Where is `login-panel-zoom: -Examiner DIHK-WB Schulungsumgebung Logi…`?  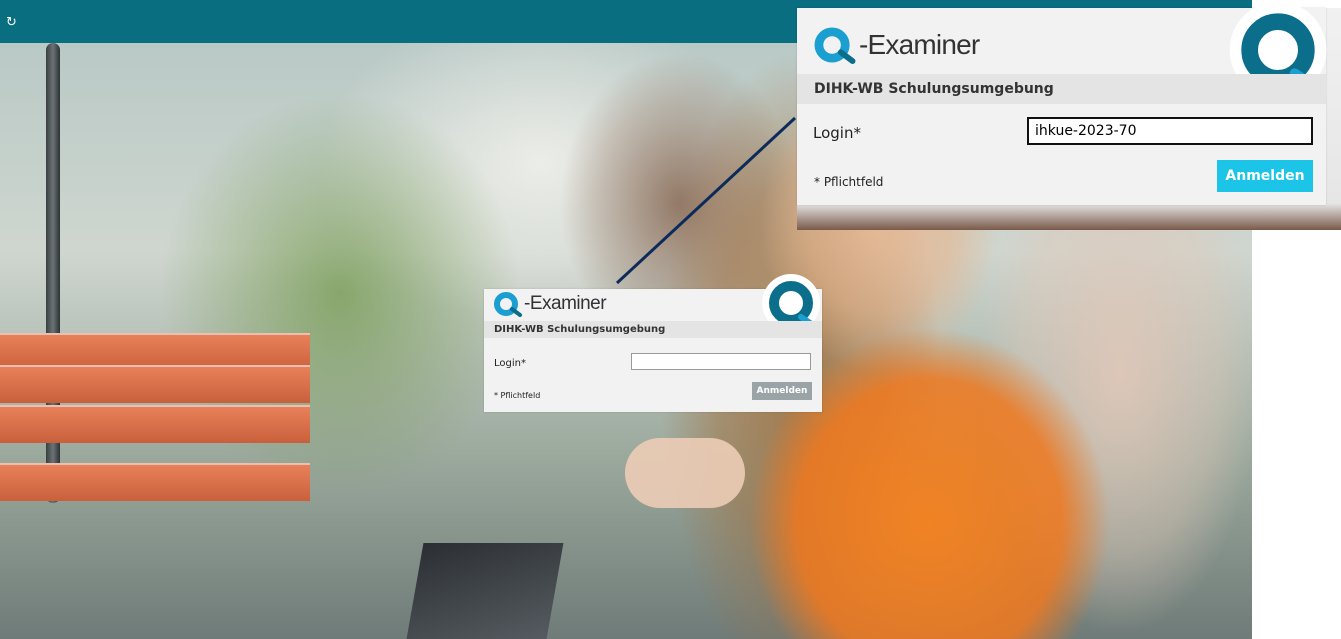
login-panel-zoom: -Examiner DIHK-WB Schulungsumgebung Logi… is located at coordinates (1062, 103).